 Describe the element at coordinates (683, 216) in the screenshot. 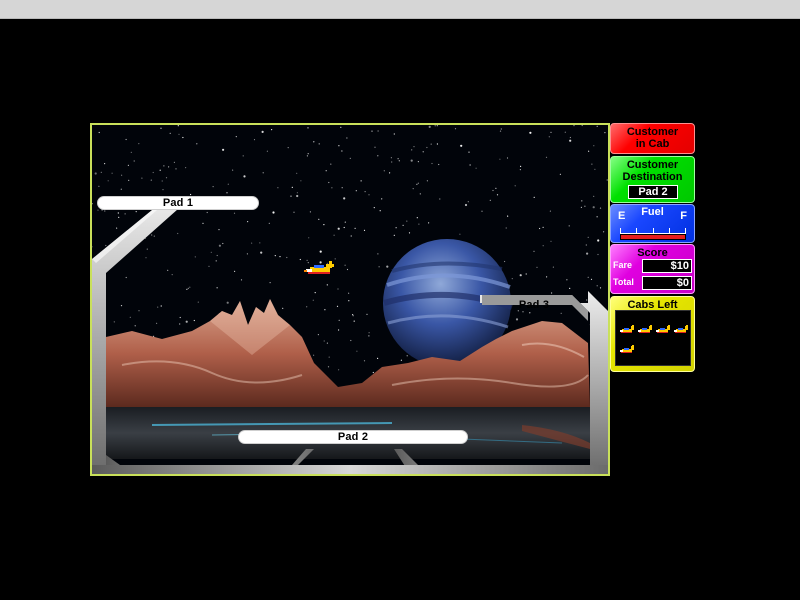

I see `fuel-full-label: F` at that location.